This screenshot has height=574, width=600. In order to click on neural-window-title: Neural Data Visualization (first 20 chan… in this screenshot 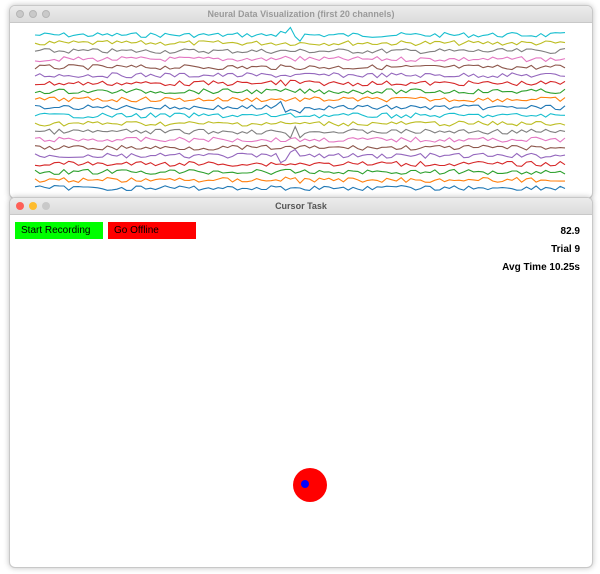, I will do `click(301, 14)`.